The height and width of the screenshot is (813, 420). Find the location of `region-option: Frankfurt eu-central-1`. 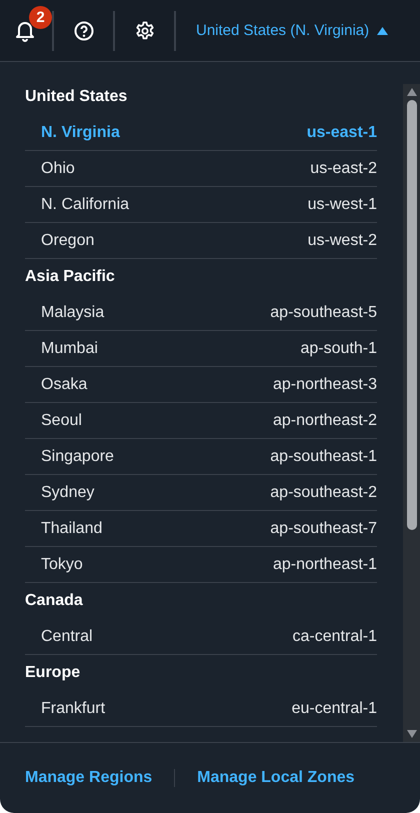

region-option: Frankfurt eu-central-1 is located at coordinates (201, 709).